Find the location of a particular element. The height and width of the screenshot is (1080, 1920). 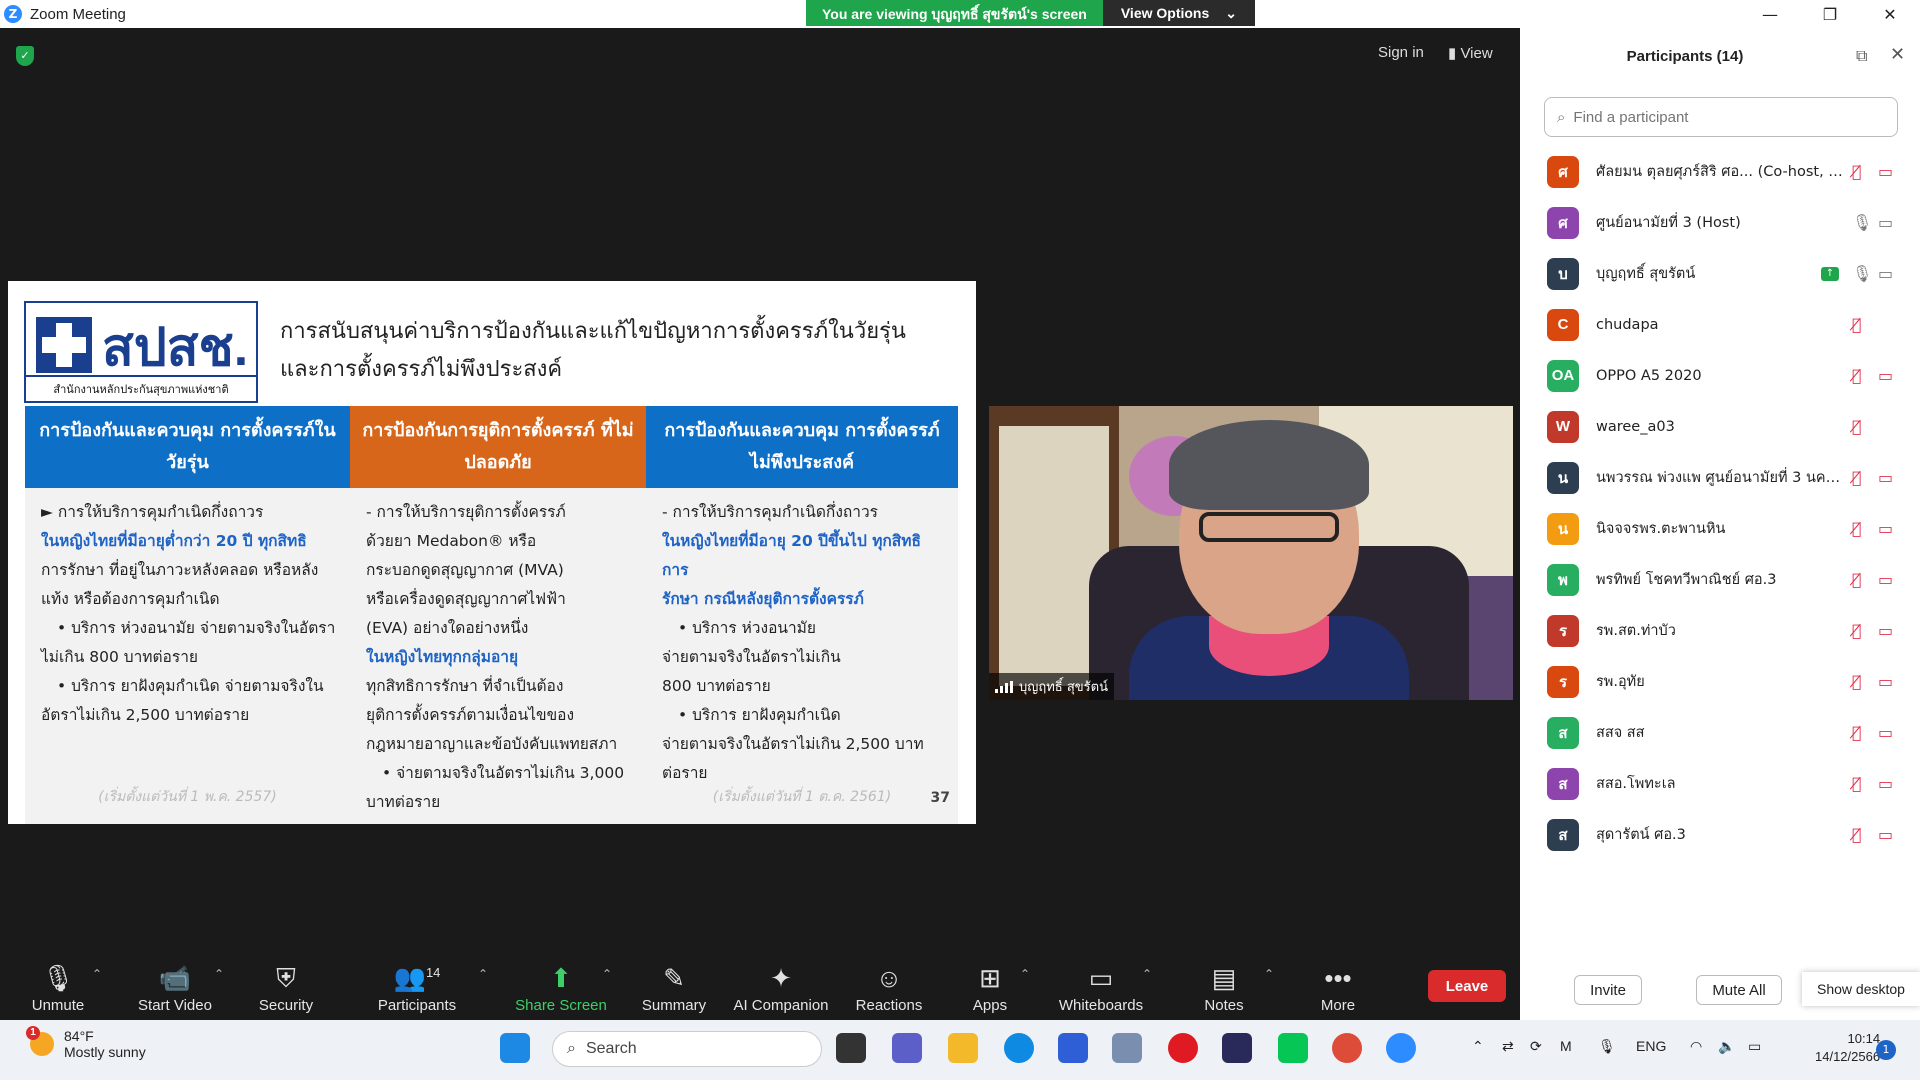

column-line: แท้ง หรือต้องการคุมกำเนิด is located at coordinates (130, 599).